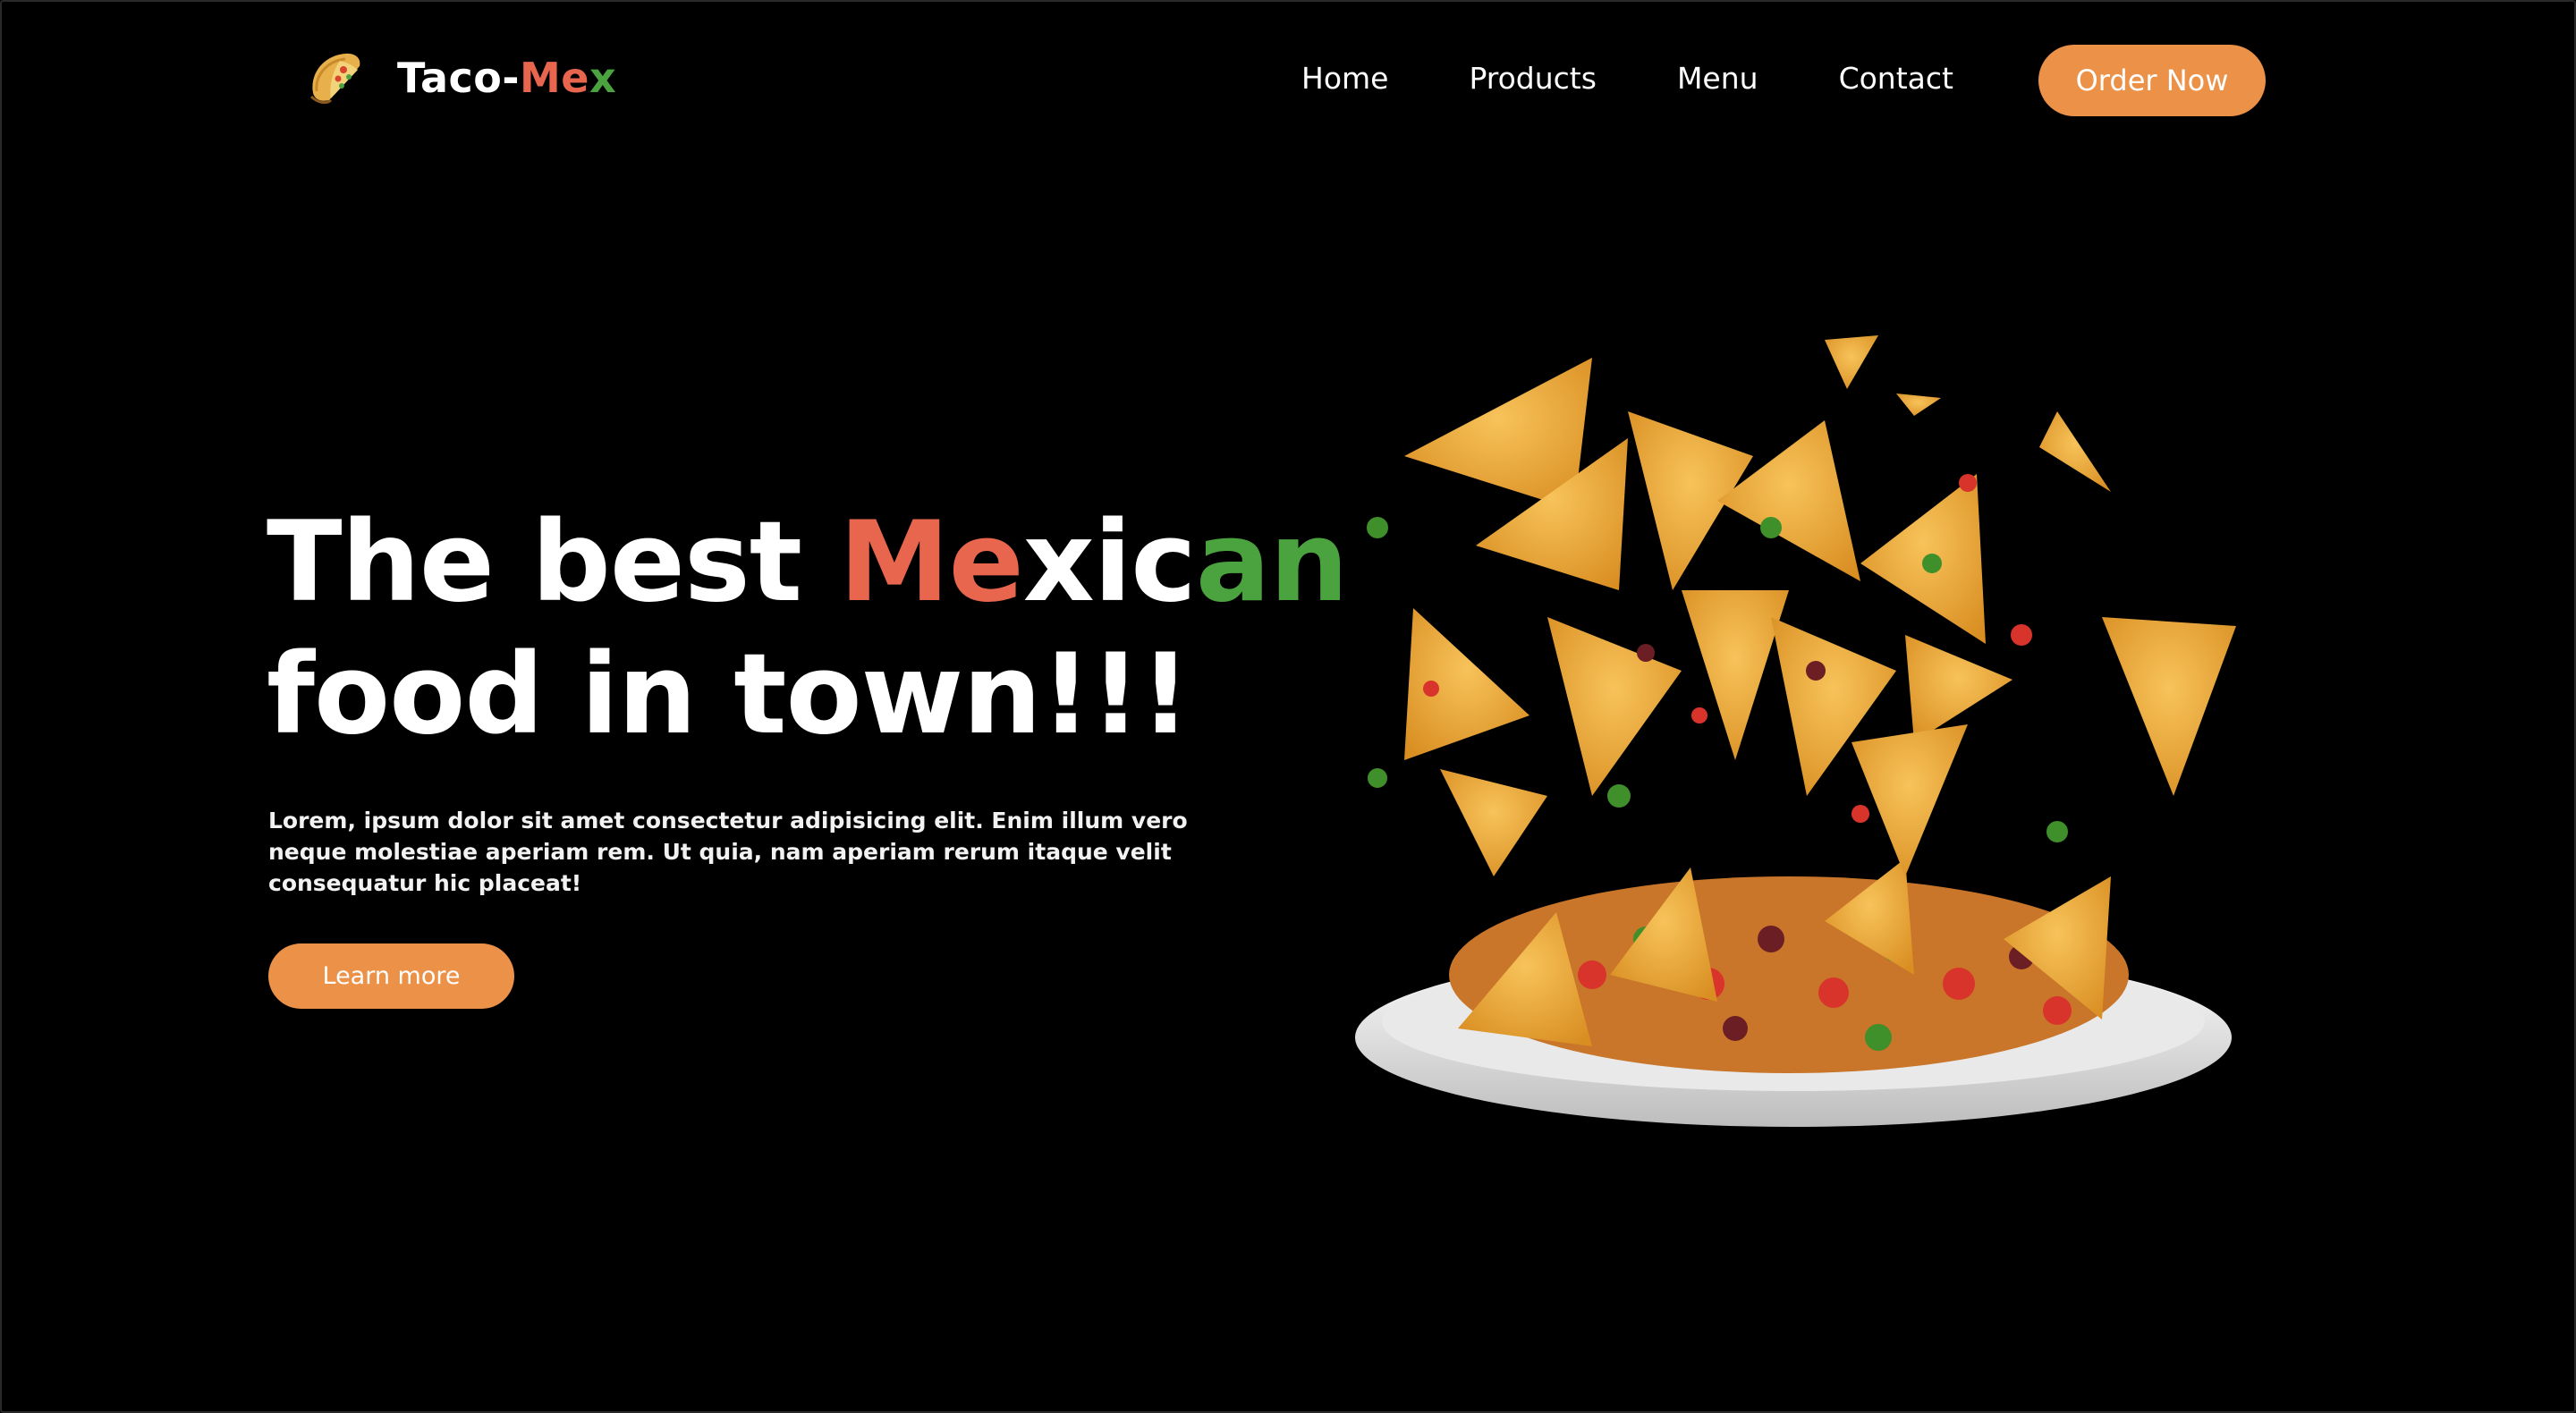  What do you see at coordinates (1344, 78) in the screenshot?
I see `nav-link-home: Home` at bounding box center [1344, 78].